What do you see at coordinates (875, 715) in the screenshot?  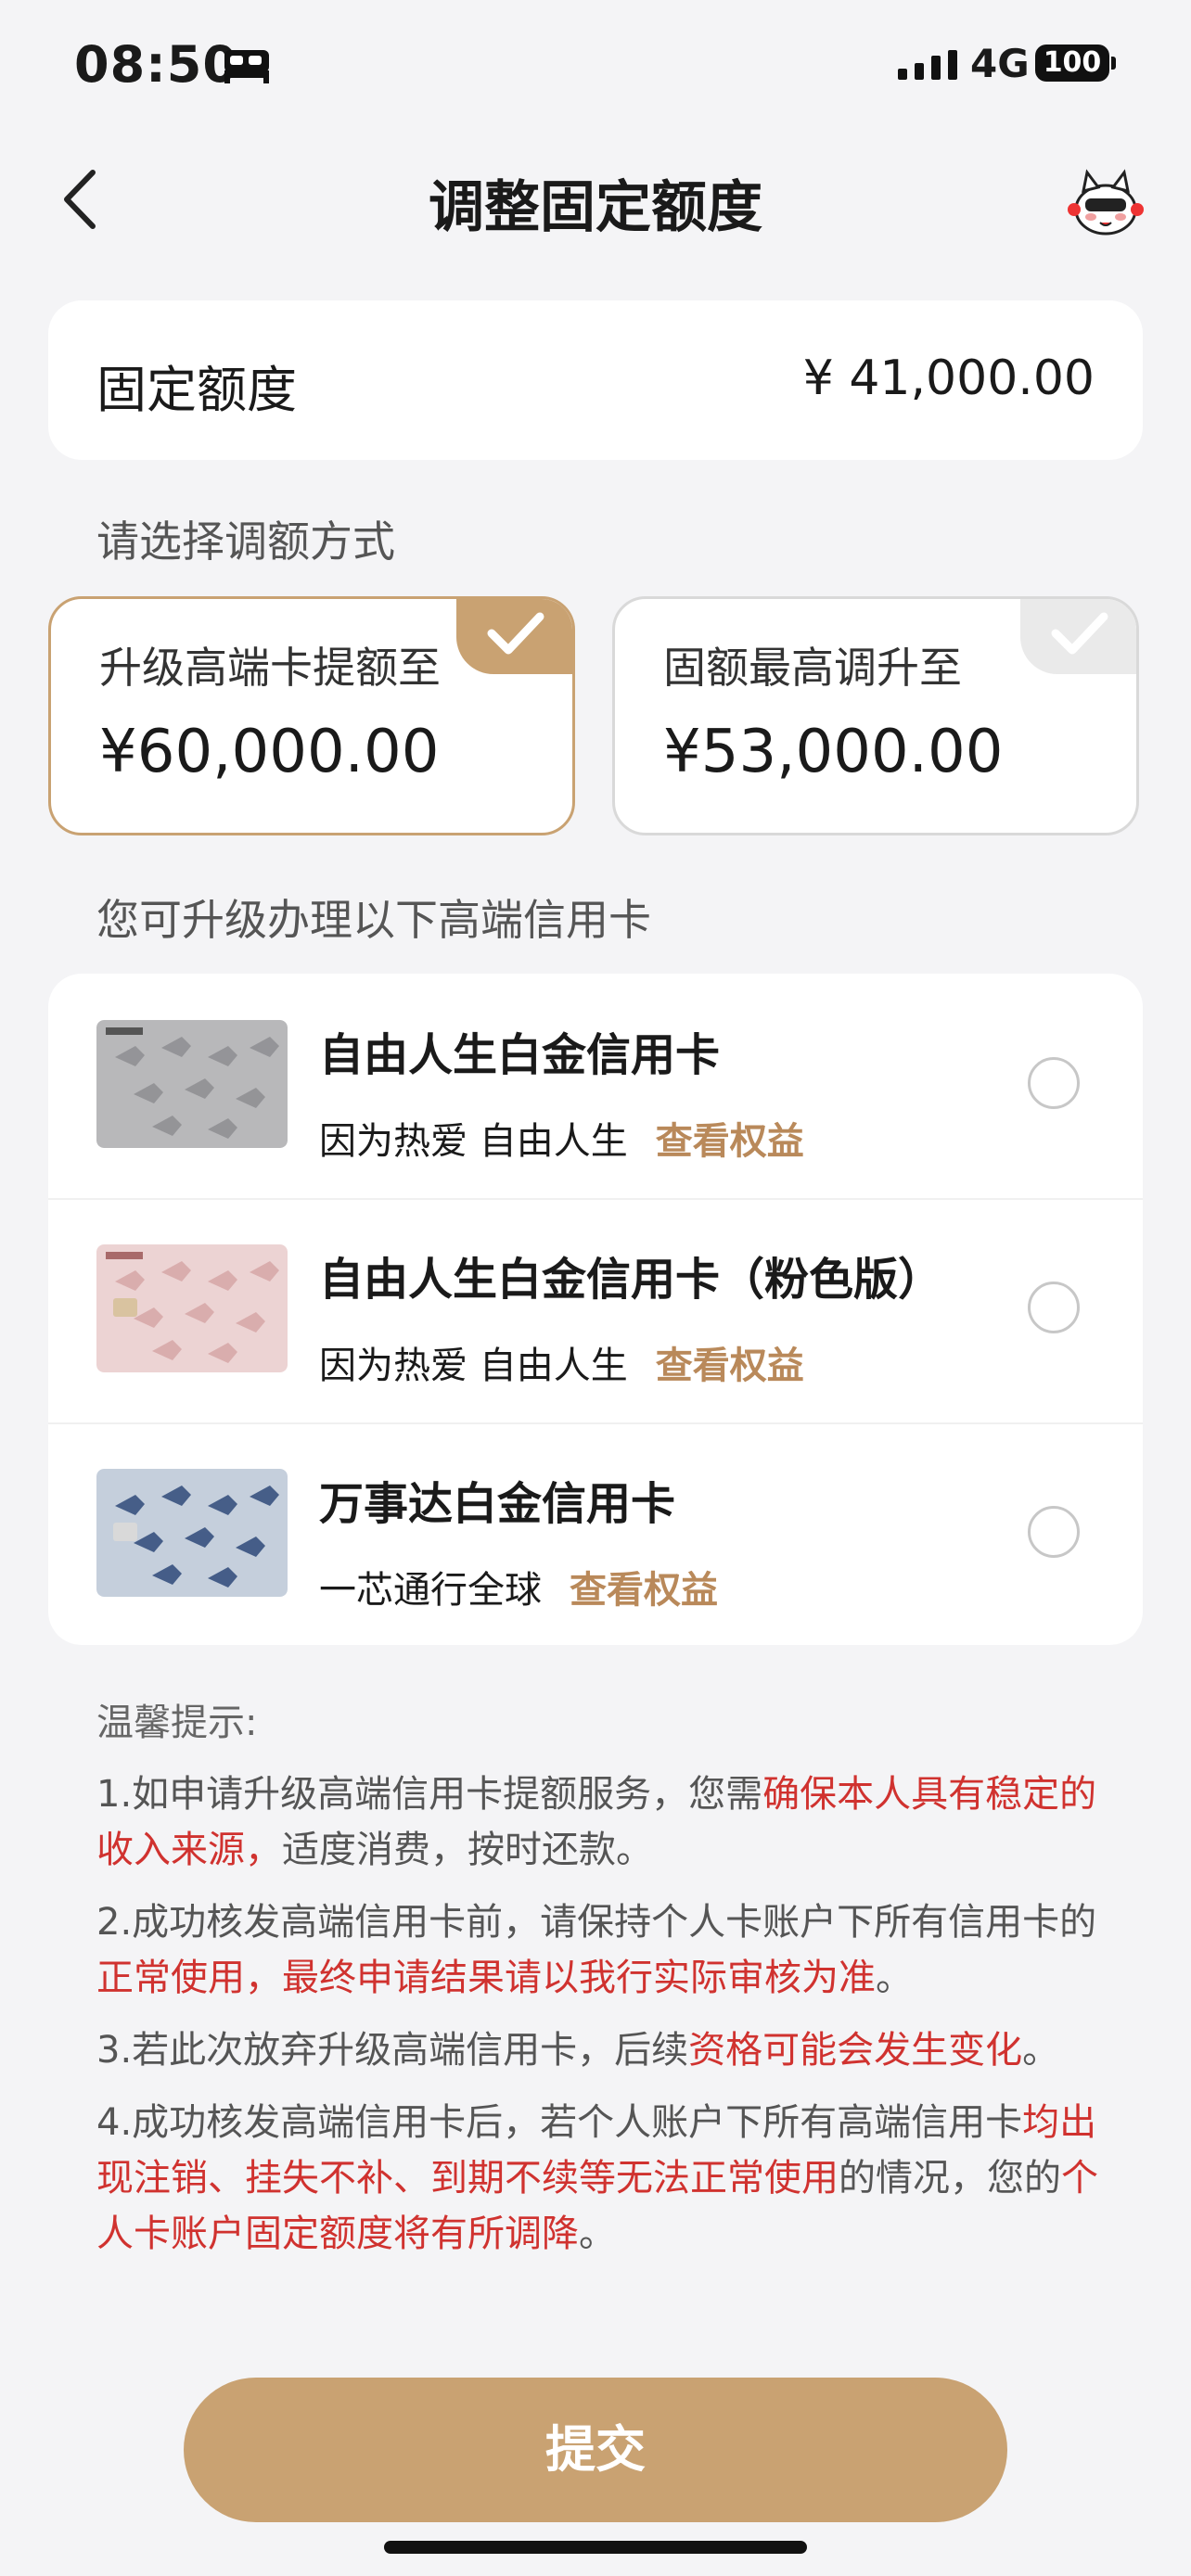 I see `option-max-increase: 固额最高调升至 ¥53,000.00` at bounding box center [875, 715].